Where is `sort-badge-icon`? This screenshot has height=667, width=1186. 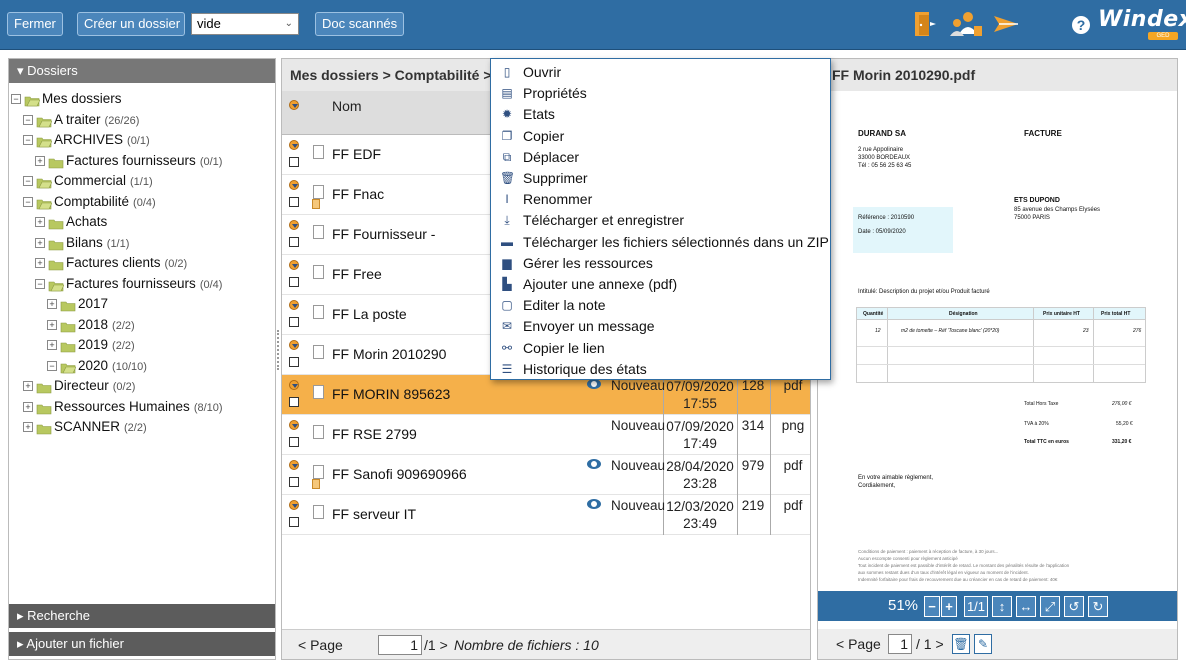
sort-badge-icon is located at coordinates (294, 105).